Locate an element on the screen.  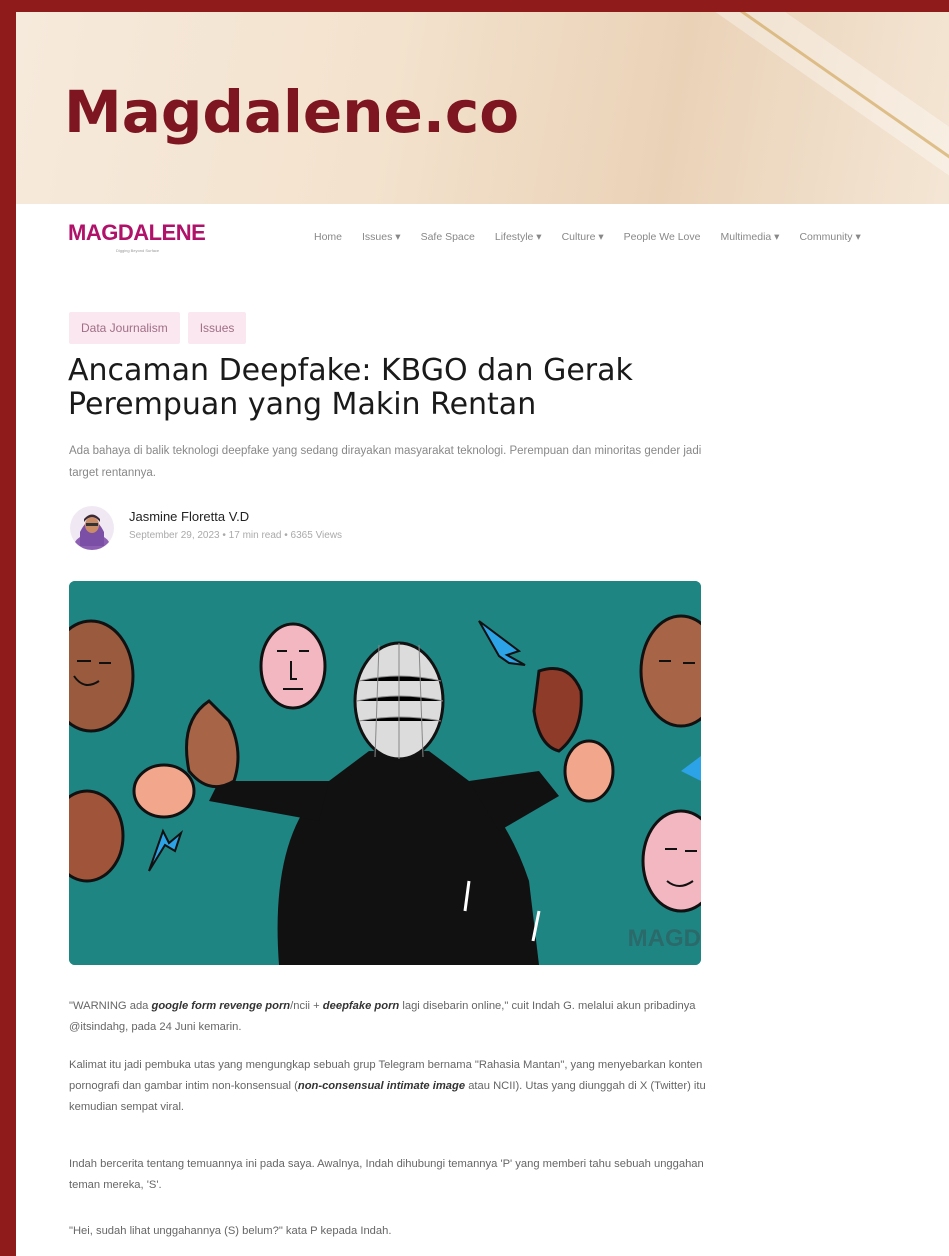
logo-tagline: Digging Beyond Surface is located at coordinates (138, 250).